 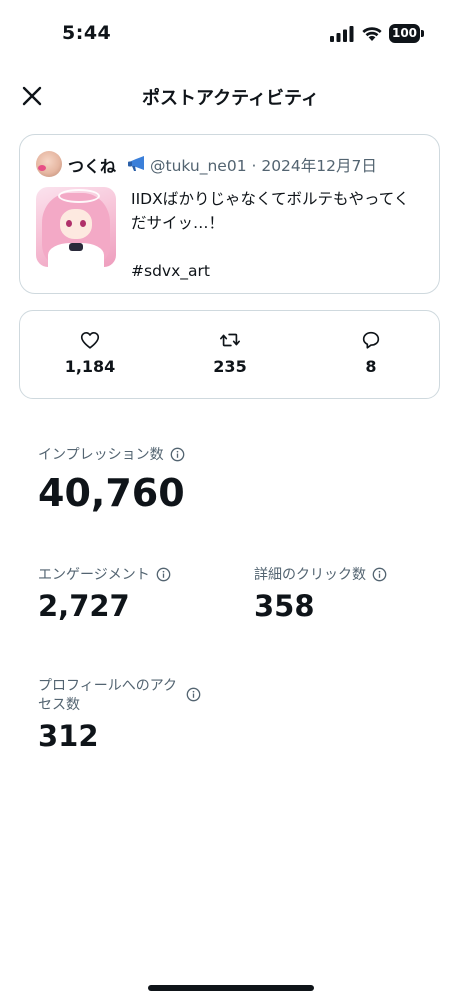 I want to click on heart-icon, so click(x=90, y=340).